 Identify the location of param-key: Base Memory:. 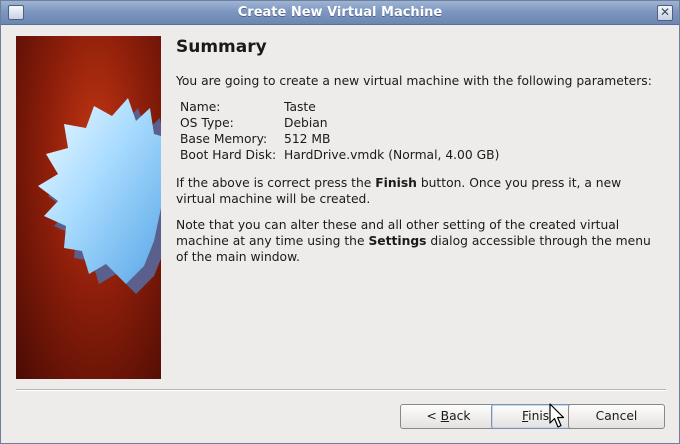
(224, 139).